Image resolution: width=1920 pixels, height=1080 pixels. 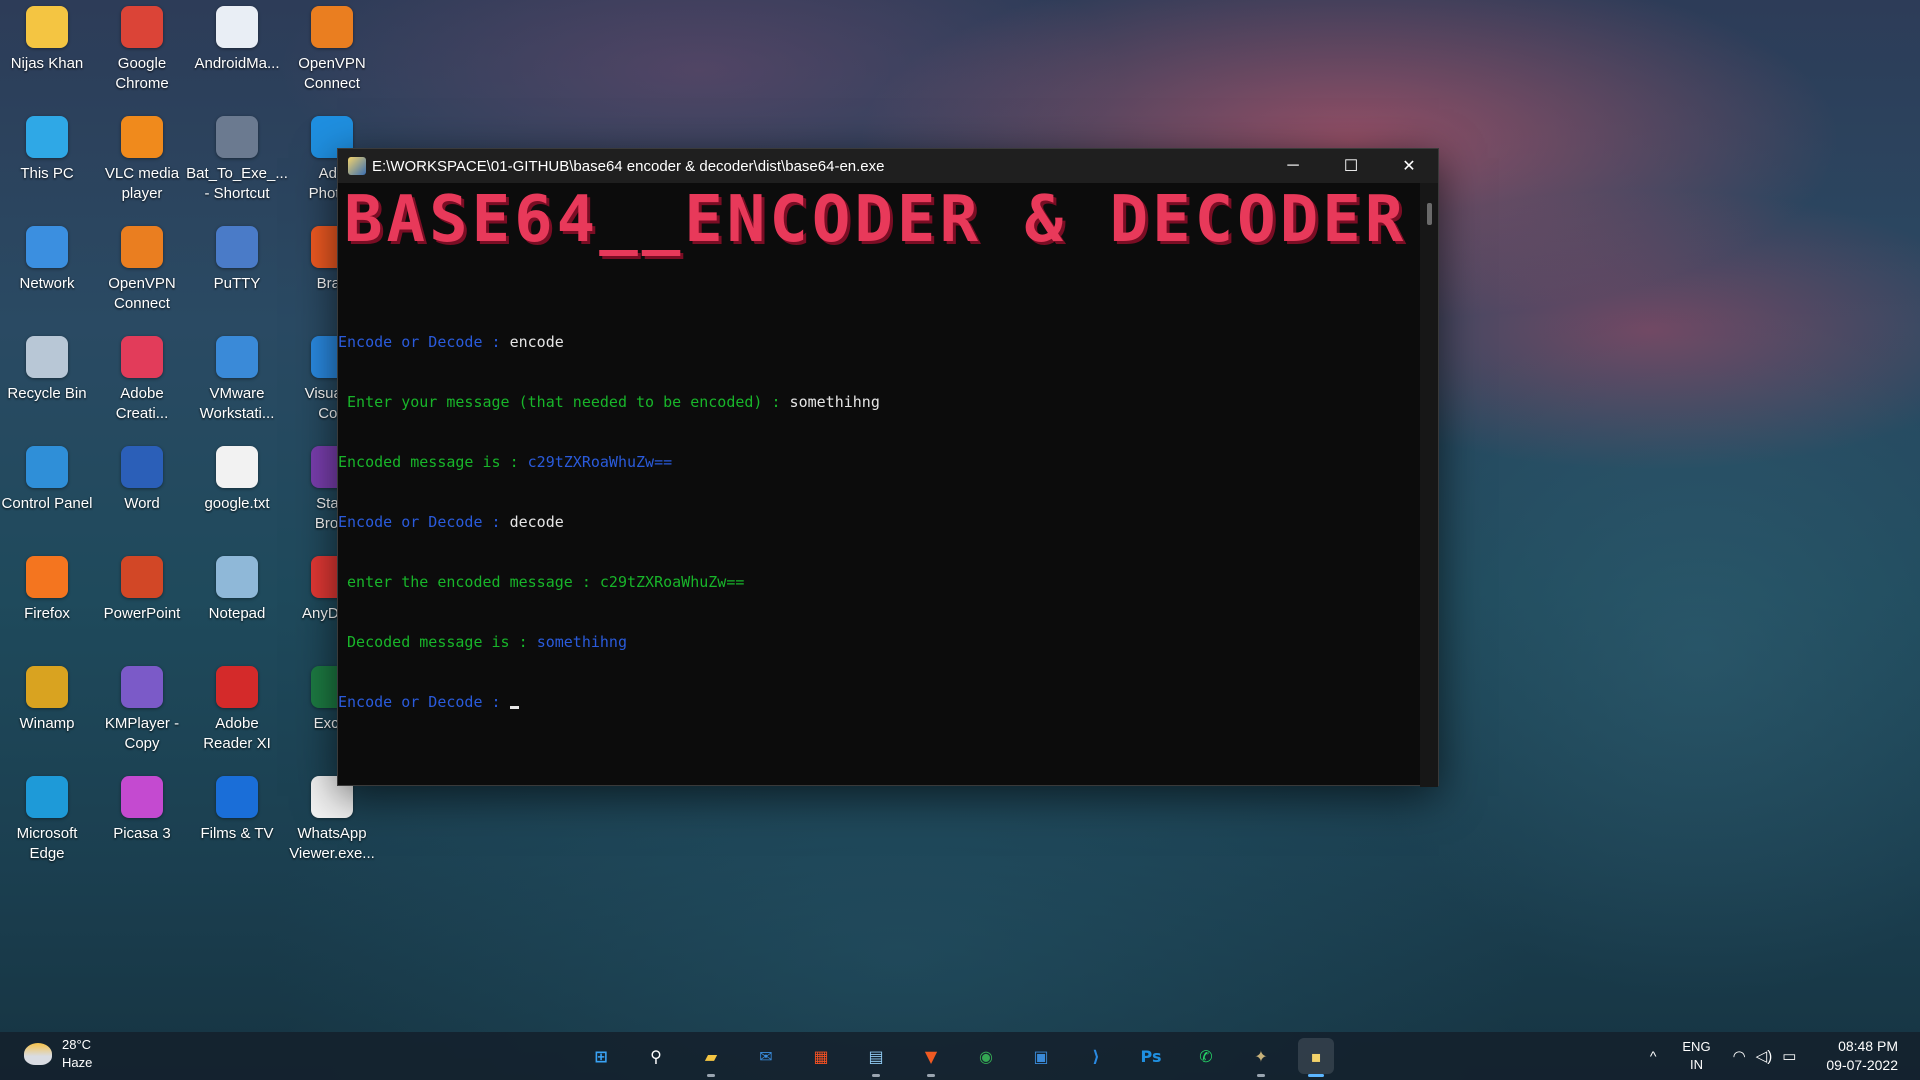 I want to click on weather-widget: 28°C Haze, so click(x=58, y=1054).